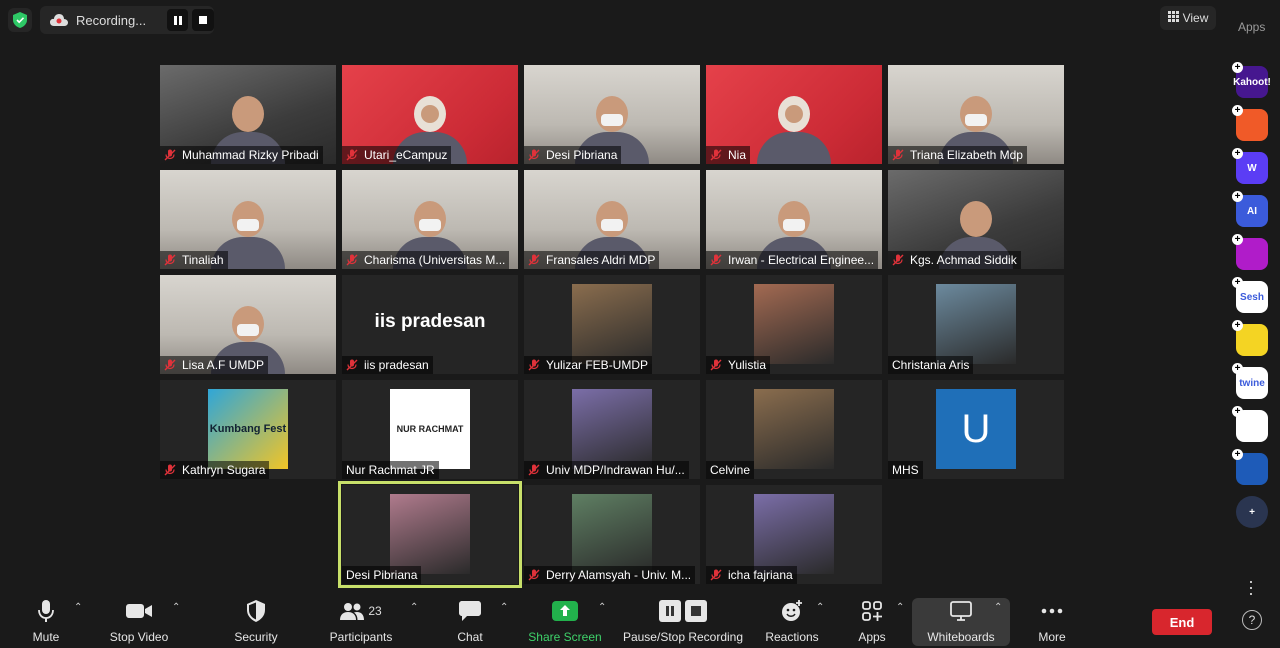 The image size is (1280, 648). I want to click on app-icon-label: AI, so click(1252, 211).